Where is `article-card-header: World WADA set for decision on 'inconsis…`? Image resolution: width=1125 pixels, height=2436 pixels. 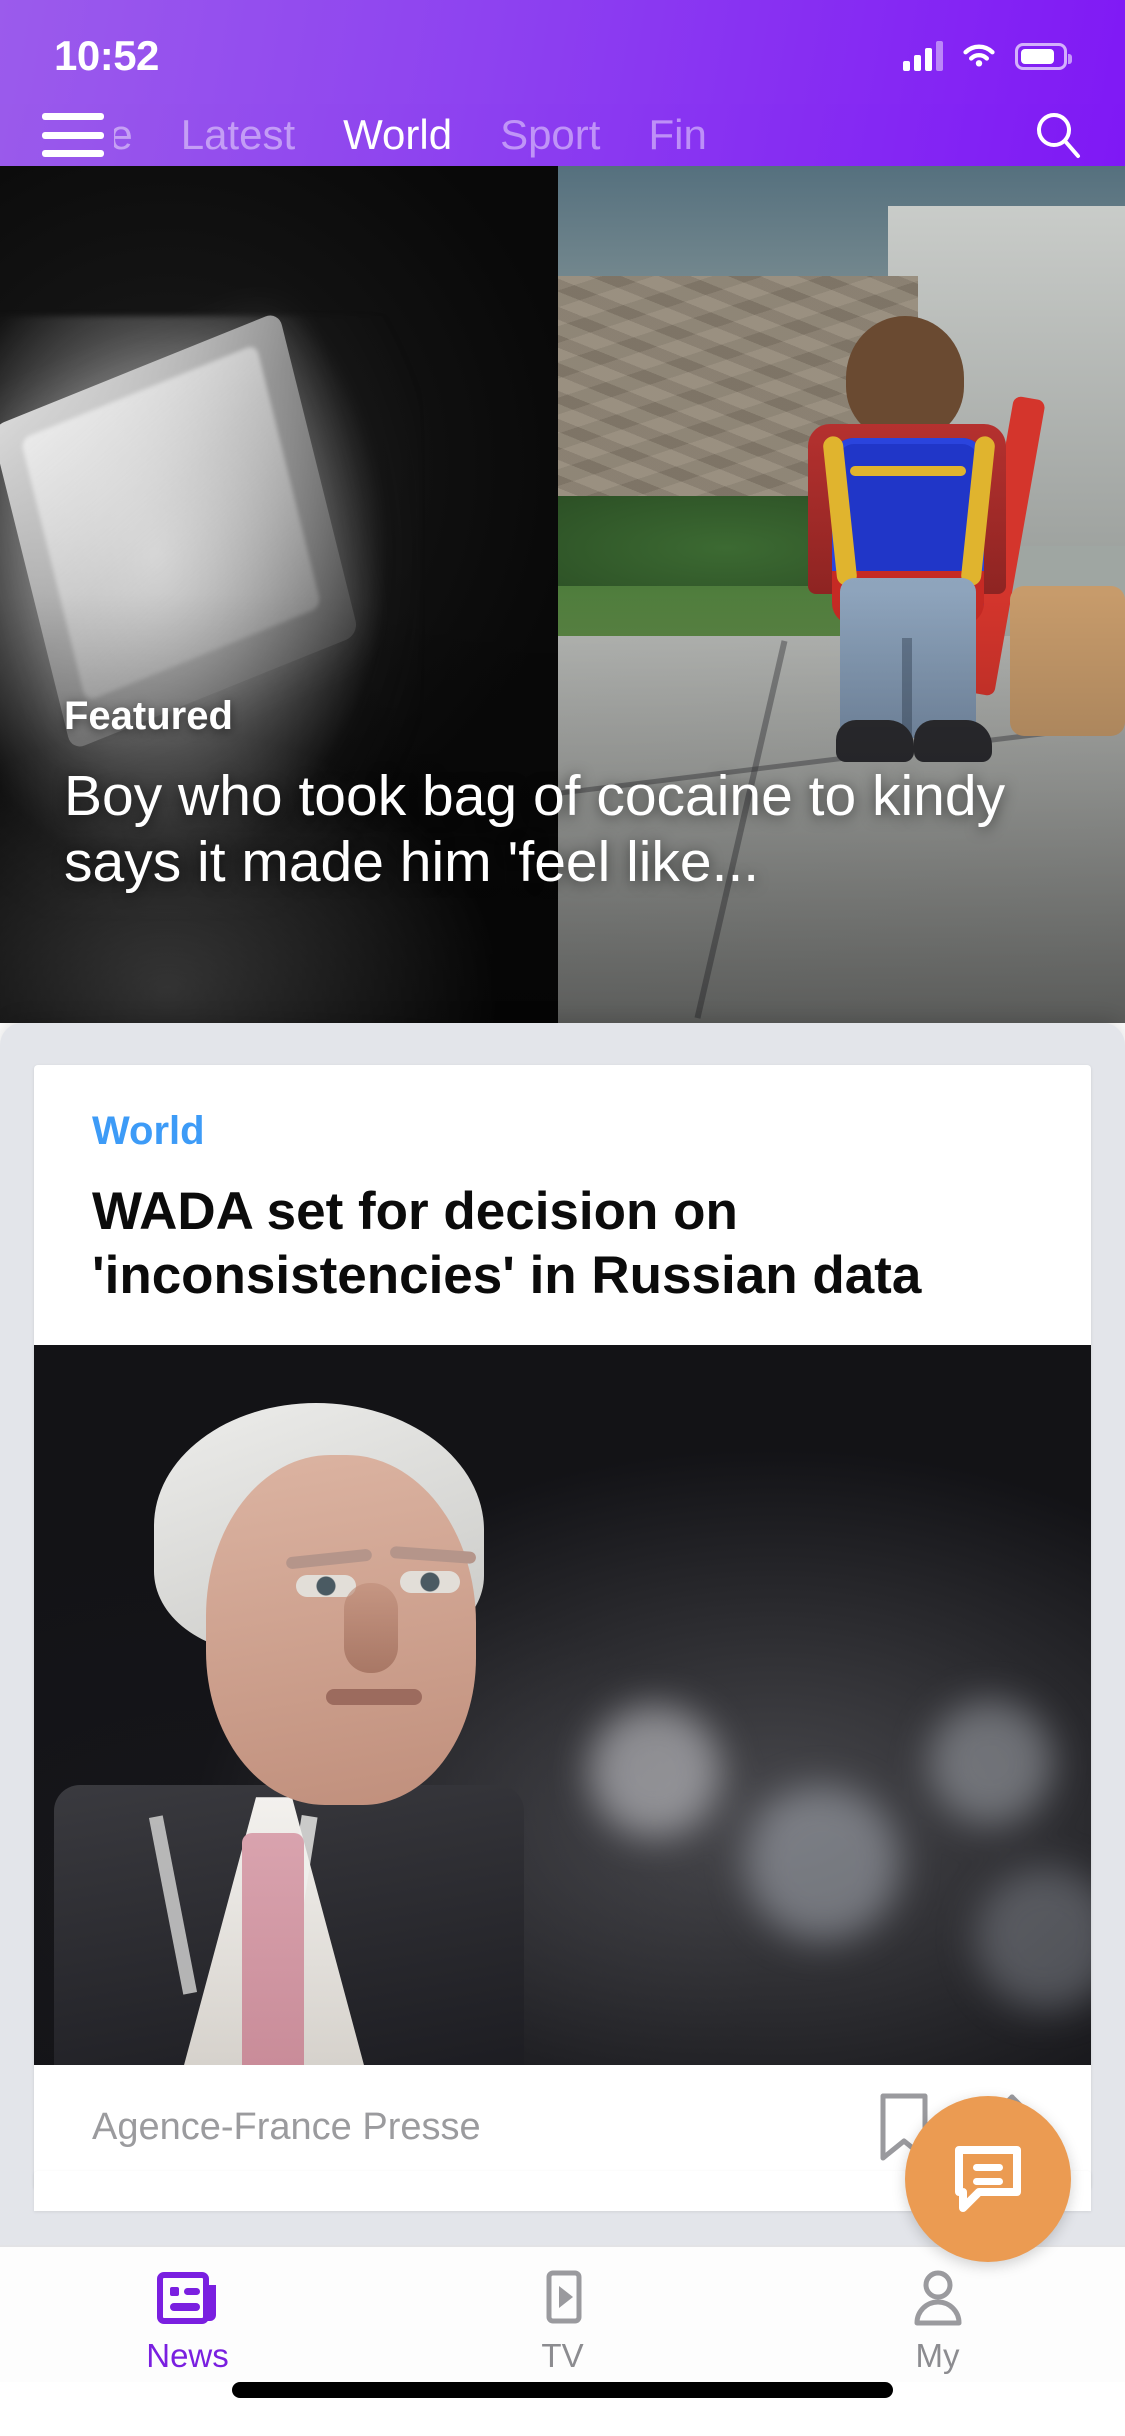
article-card-header: World WADA set for decision on 'inconsis… is located at coordinates (562, 1205).